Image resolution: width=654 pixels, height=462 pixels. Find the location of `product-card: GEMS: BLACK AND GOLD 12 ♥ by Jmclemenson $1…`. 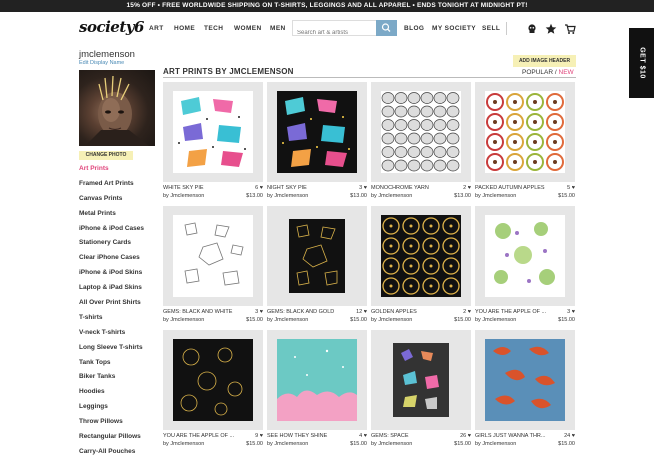

product-card: GEMS: BLACK AND GOLD 12 ♥ by Jmclemenson $1… is located at coordinates (317, 264).